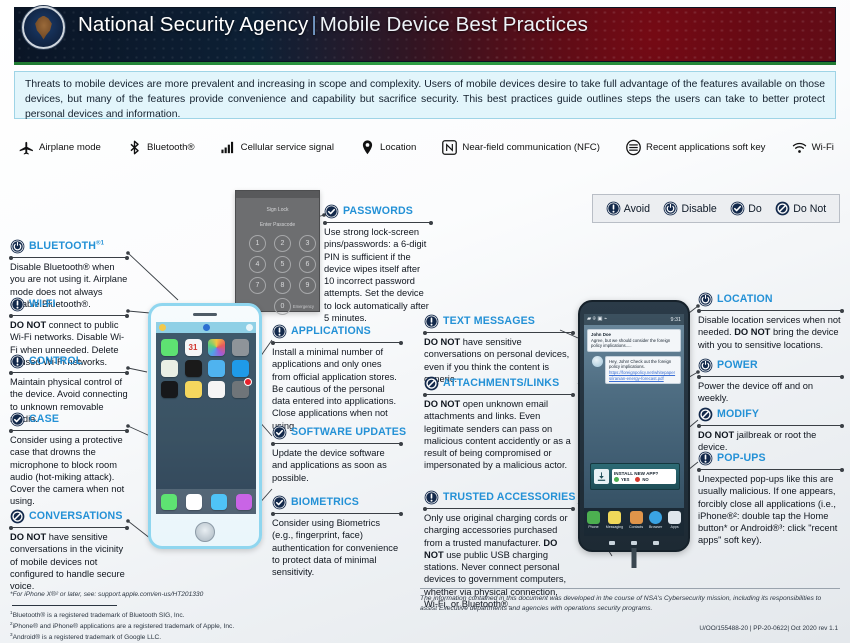 This screenshot has height=643, width=850. I want to click on contacts-dock-icon, so click(636, 517).